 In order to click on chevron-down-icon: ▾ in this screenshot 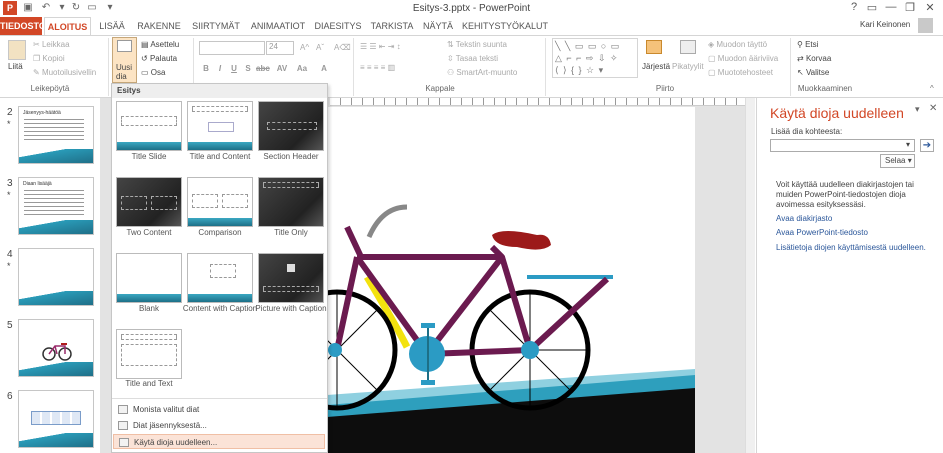, I will do `click(908, 144)`.